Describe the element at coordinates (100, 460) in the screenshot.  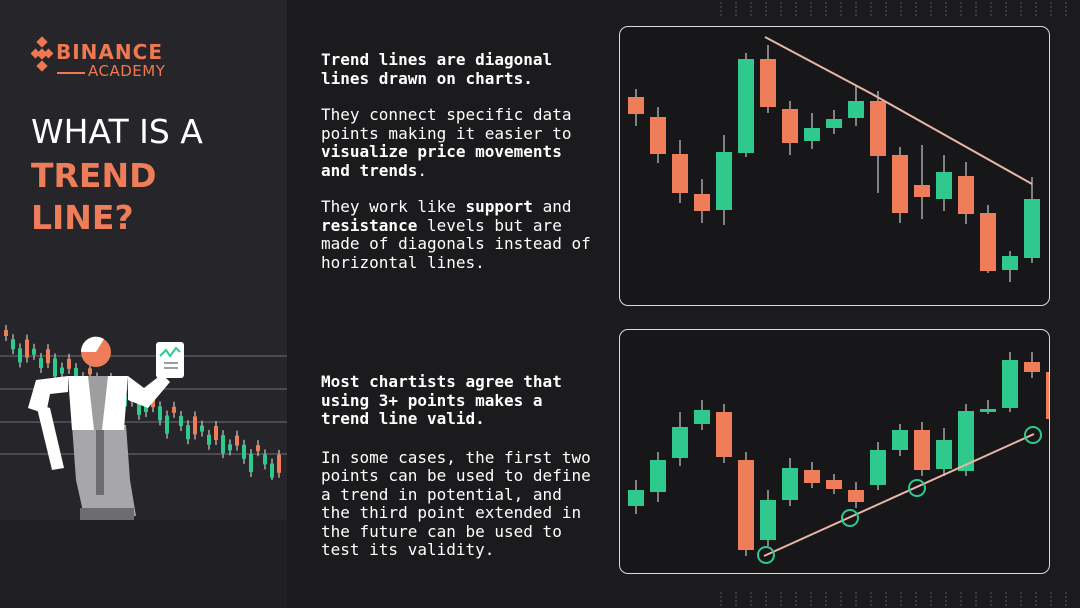
I see `pants-seam` at that location.